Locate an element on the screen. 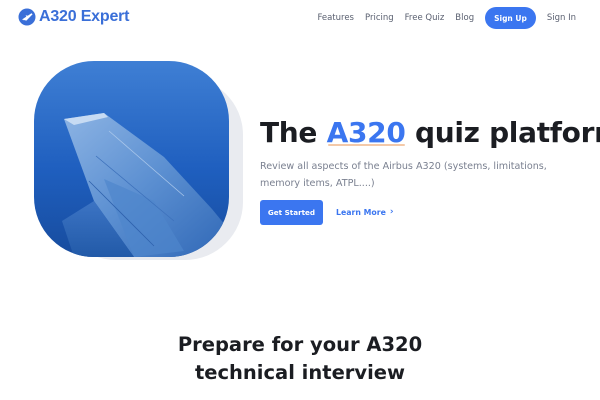  nav-link-blog: Blog is located at coordinates (464, 18).